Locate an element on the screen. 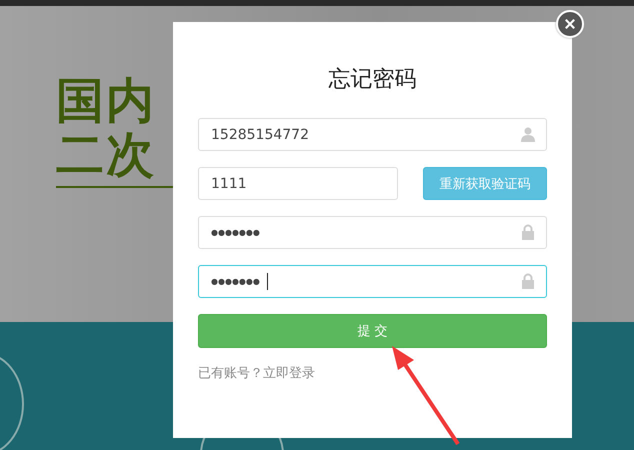 The width and height of the screenshot is (634, 450). dialog-title: 忘记密码 is located at coordinates (373, 80).